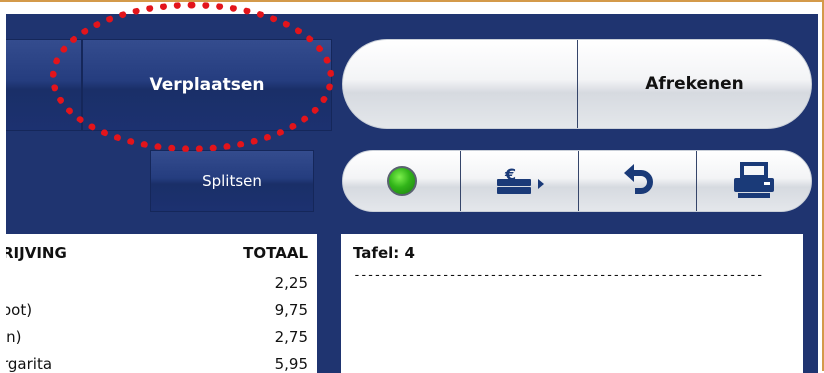  What do you see at coordinates (291, 310) in the screenshot?
I see `row-total: 9,75` at bounding box center [291, 310].